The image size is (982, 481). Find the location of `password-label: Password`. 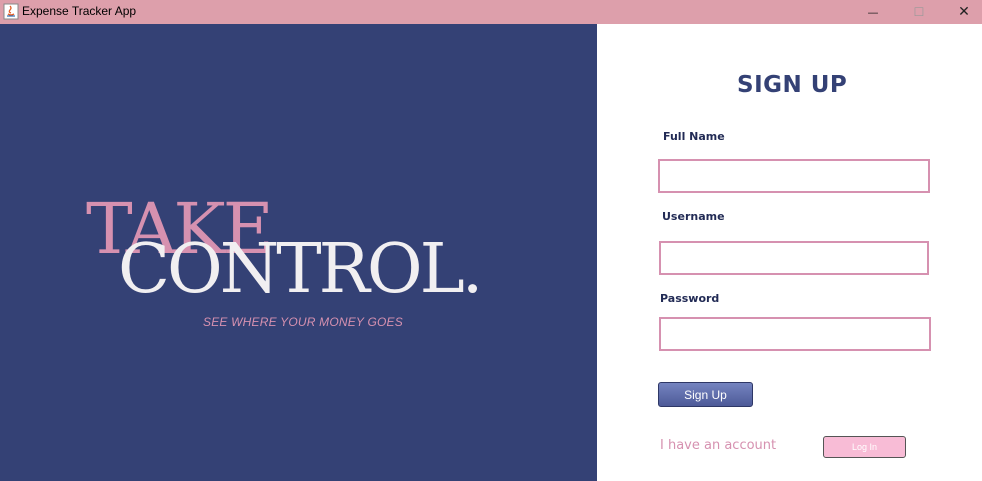

password-label: Password is located at coordinates (690, 298).